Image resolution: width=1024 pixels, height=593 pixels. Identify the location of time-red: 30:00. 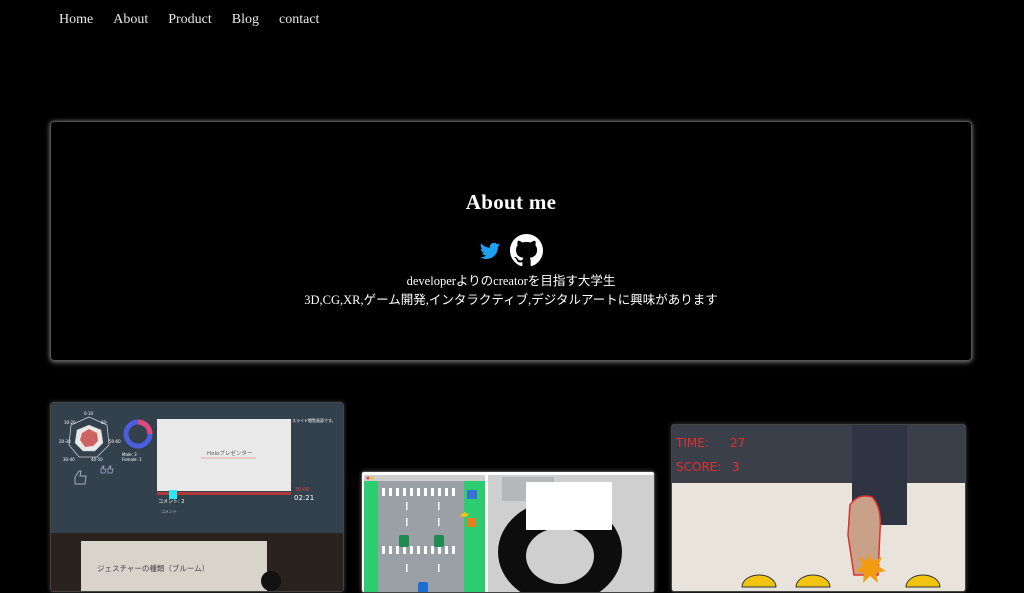
(302, 490).